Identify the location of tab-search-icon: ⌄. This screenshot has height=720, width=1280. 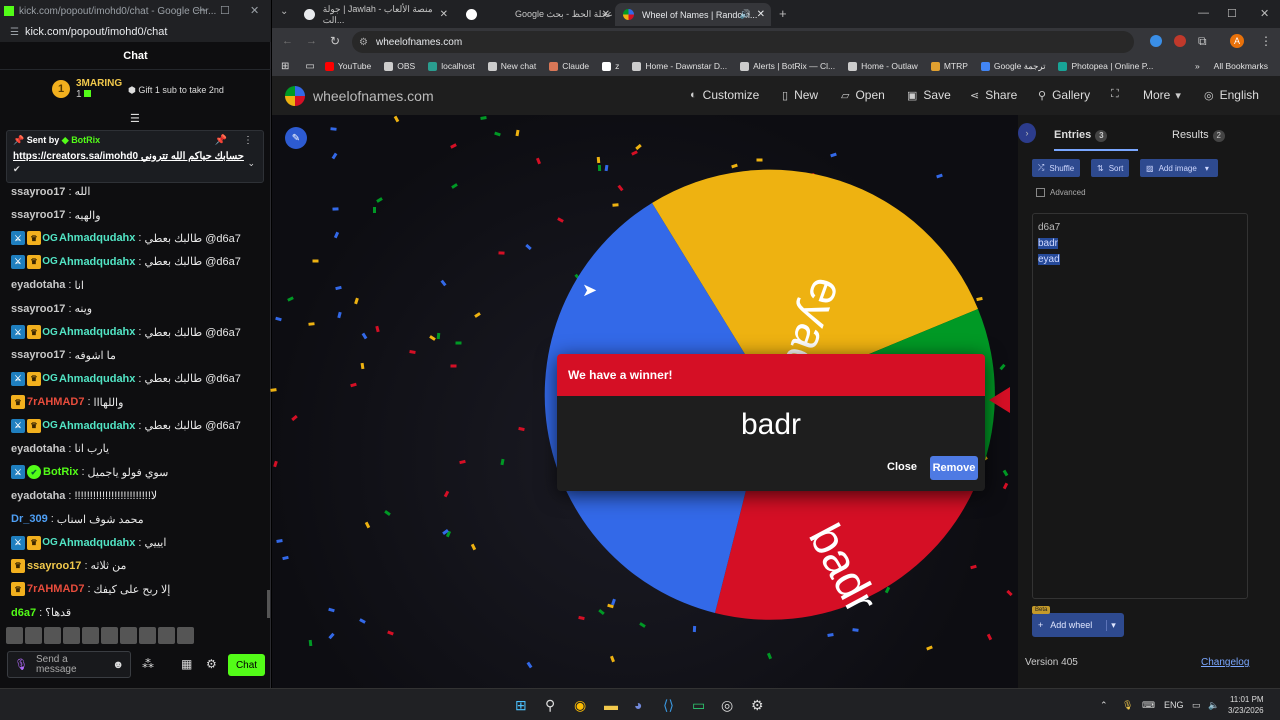
(284, 11).